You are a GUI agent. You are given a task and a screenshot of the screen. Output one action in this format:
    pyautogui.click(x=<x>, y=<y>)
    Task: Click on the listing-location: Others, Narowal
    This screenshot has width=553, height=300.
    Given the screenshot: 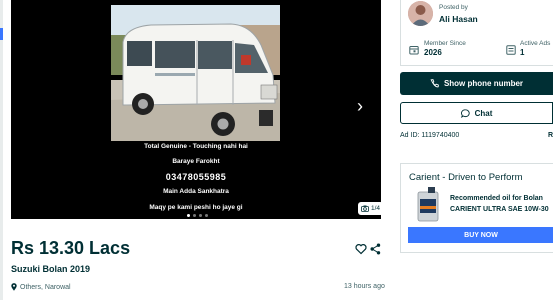 What is the action you would take?
    pyautogui.click(x=41, y=287)
    